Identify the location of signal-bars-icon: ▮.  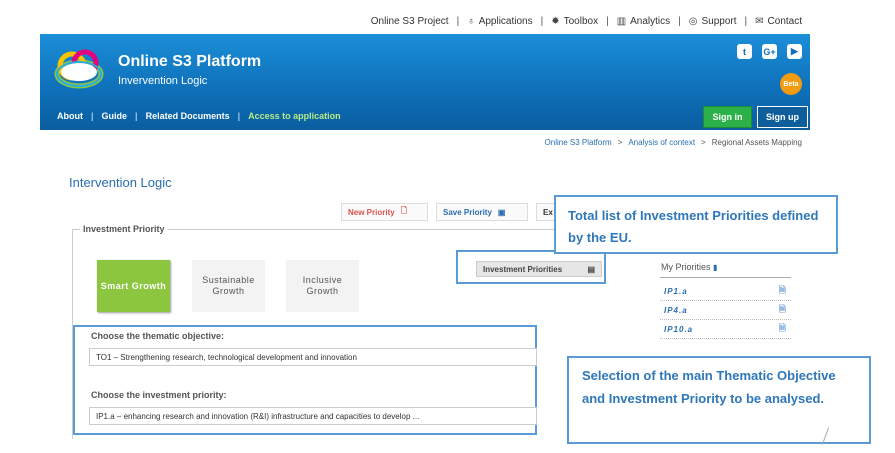
(715, 267).